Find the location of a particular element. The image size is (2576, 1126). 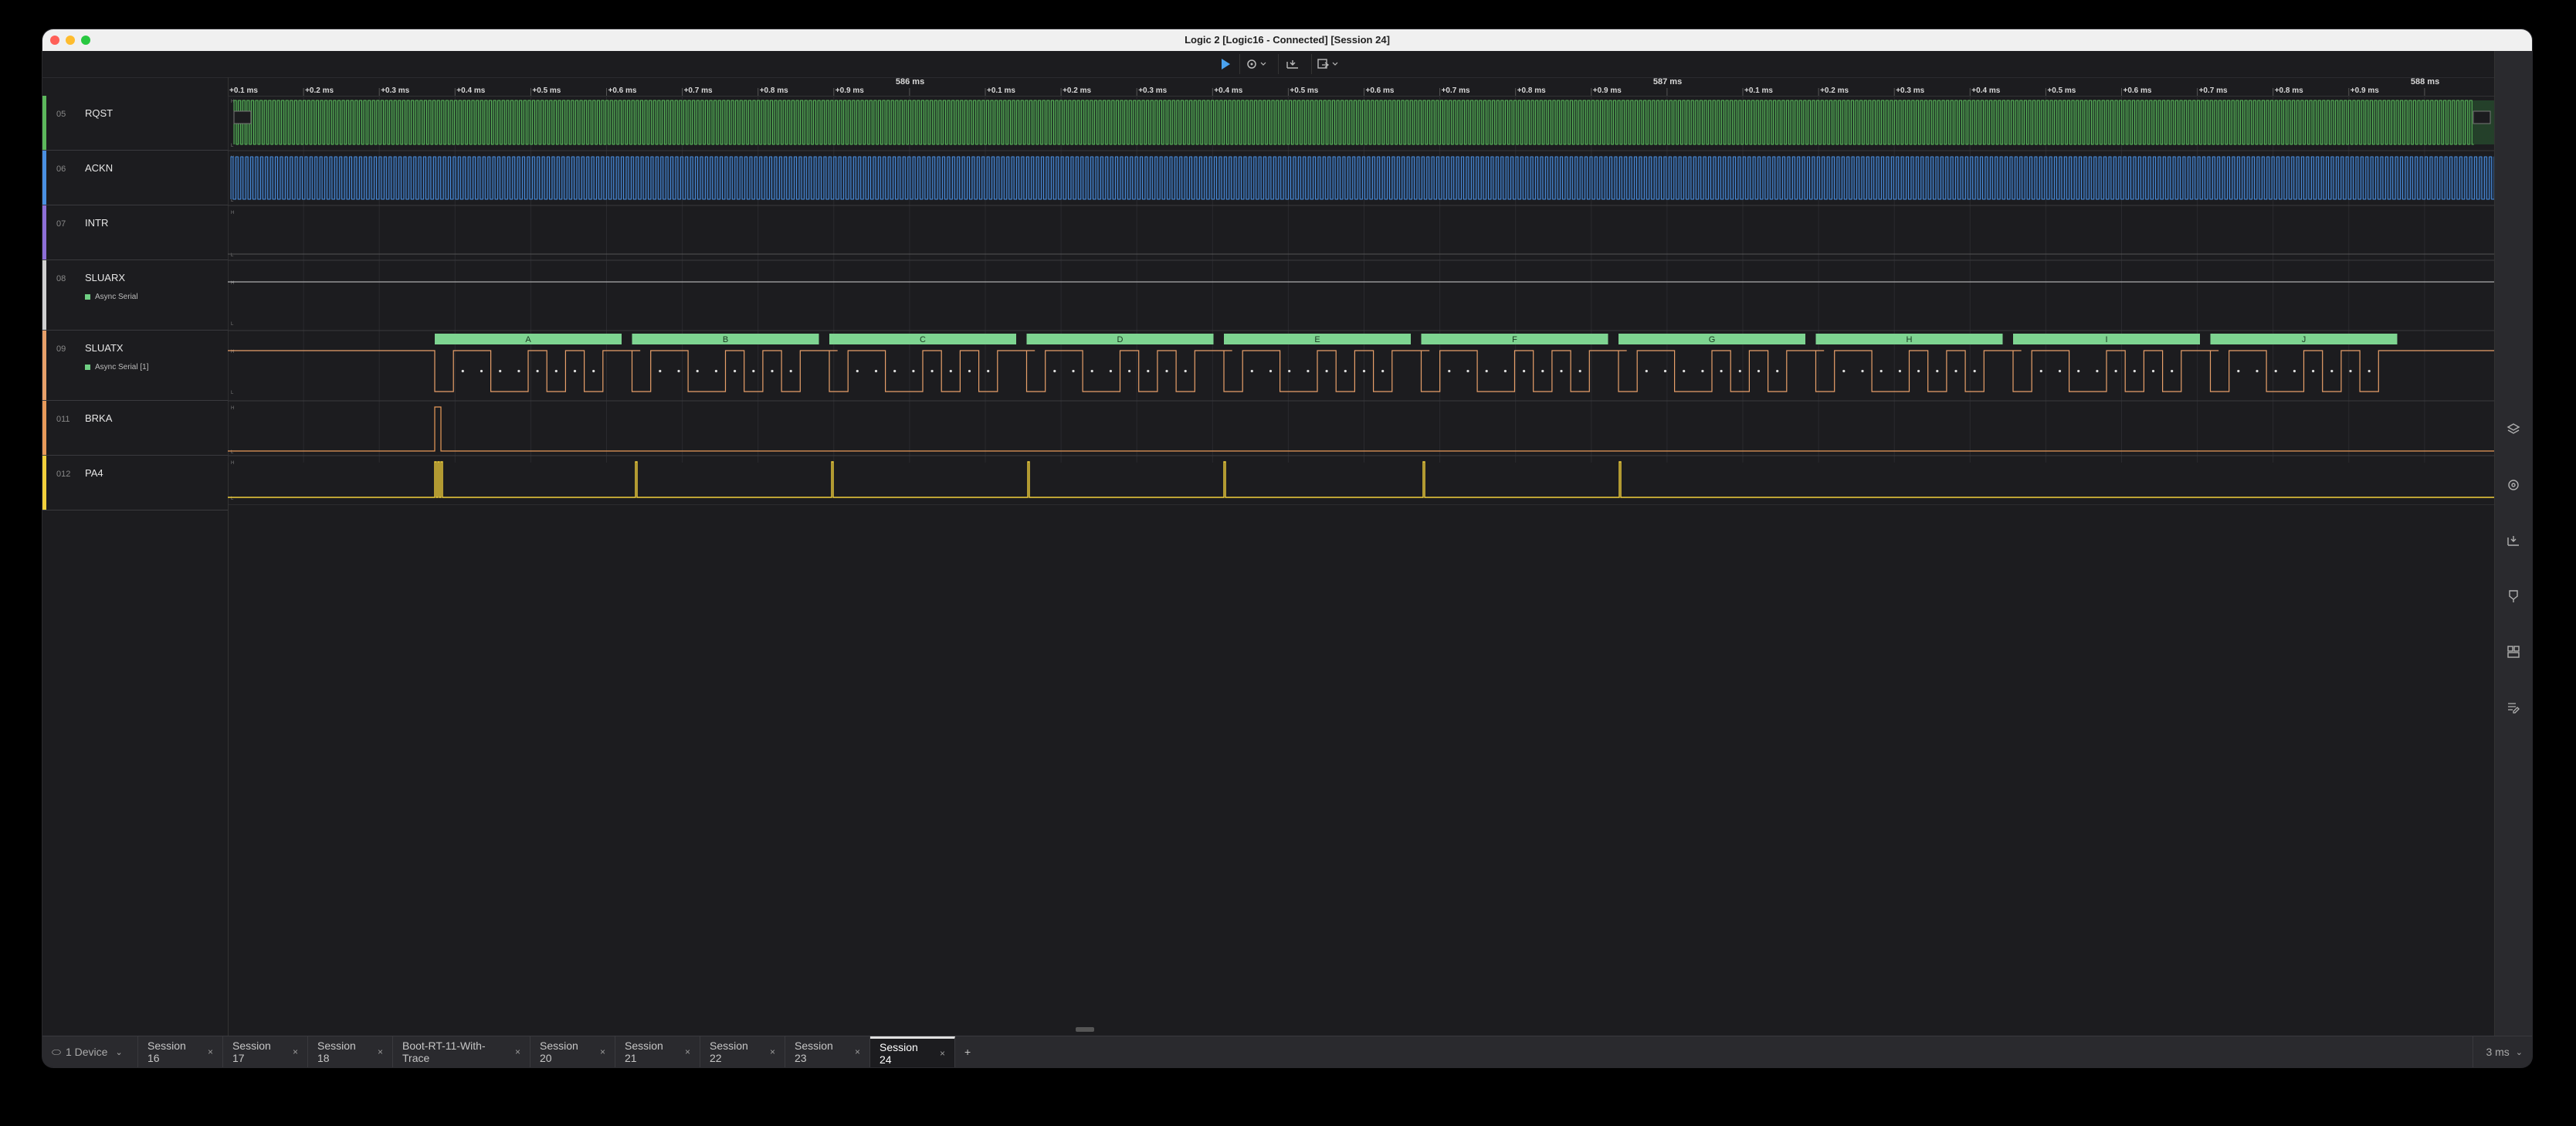

panel-resize-handle is located at coordinates (1085, 1029).